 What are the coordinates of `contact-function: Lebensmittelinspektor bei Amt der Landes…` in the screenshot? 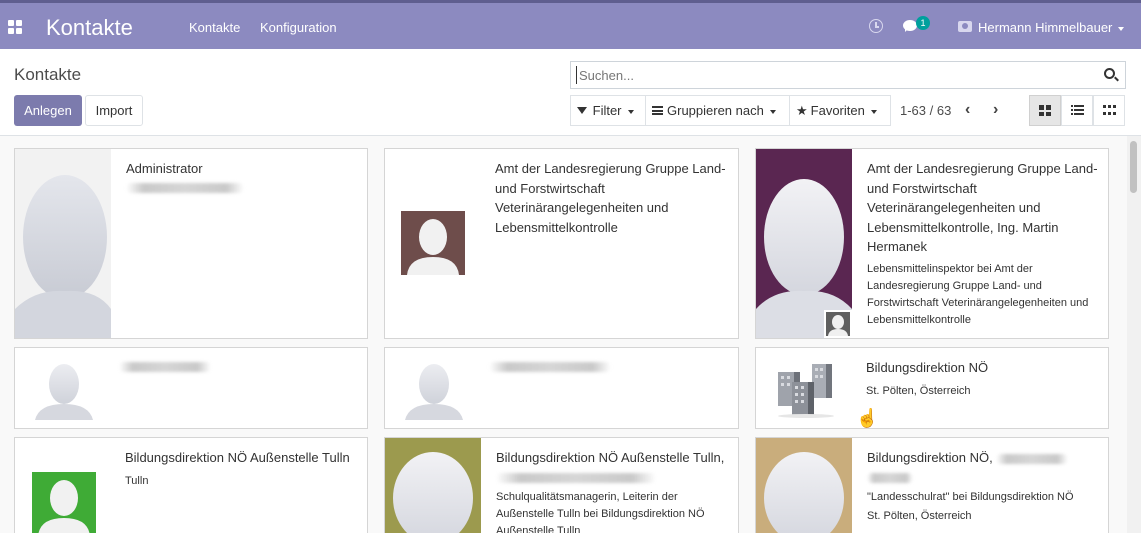 It's located at (978, 294).